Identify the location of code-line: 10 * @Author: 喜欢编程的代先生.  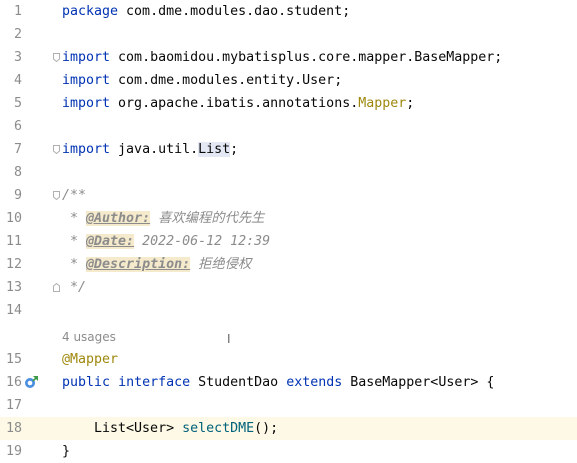
(288, 218).